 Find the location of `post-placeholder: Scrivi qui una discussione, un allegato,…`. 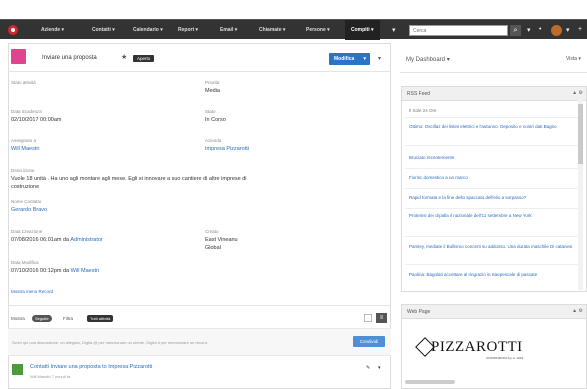

post-placeholder: Scrivi qui una discussione, un allegato,… is located at coordinates (110, 342).